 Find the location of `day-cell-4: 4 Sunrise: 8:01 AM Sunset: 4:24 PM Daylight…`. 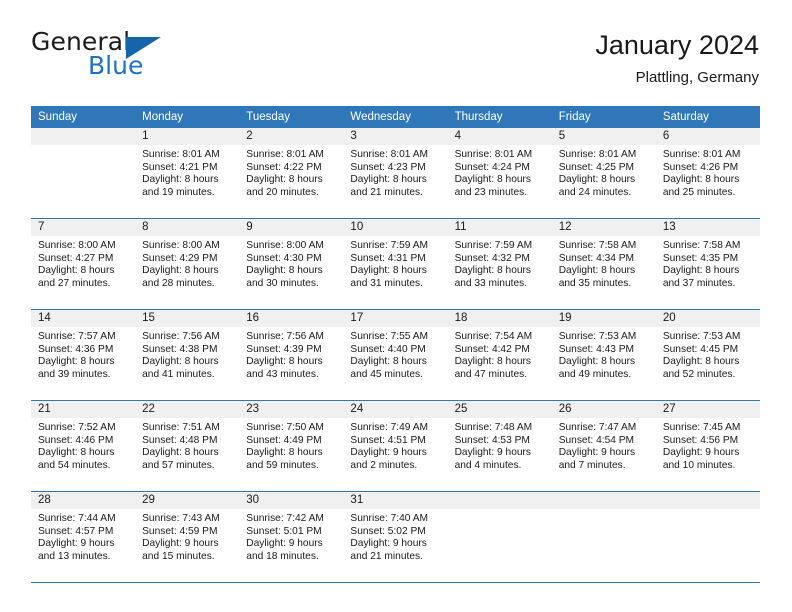

day-cell-4: 4 Sunrise: 8:01 AM Sunset: 4:24 PM Daylight… is located at coordinates (499, 172).